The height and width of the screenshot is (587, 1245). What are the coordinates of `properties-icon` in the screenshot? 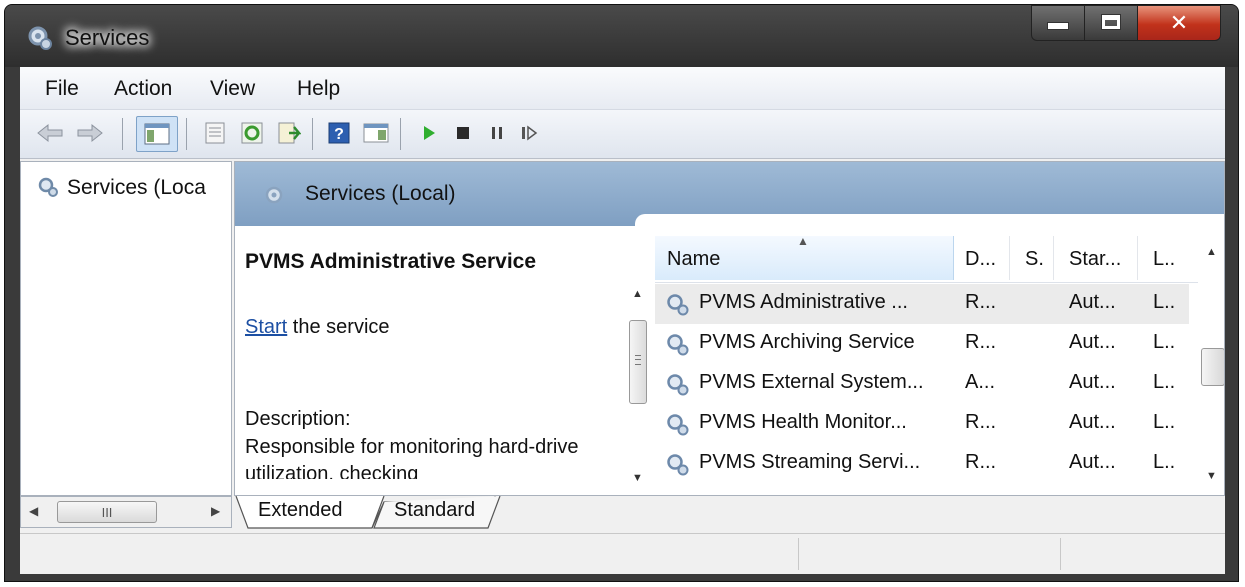 It's located at (215, 133).